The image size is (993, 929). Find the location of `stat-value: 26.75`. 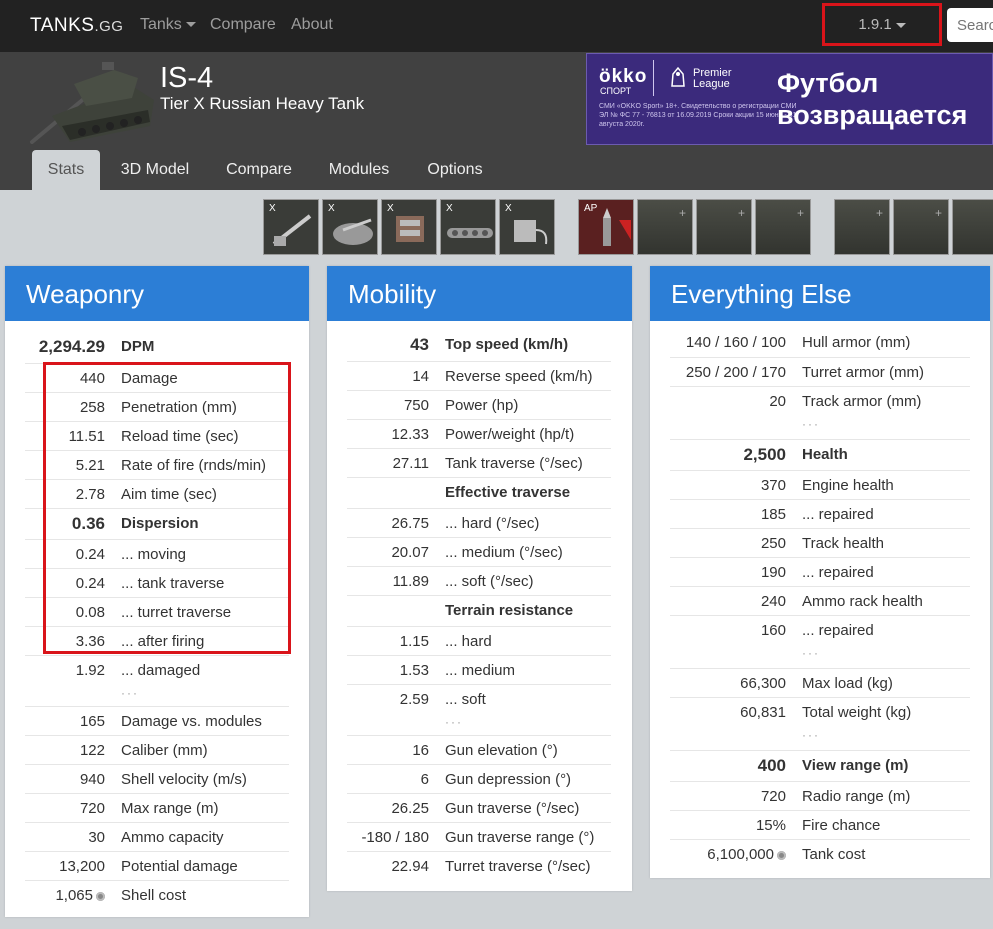

stat-value: 26.75 is located at coordinates (410, 523).